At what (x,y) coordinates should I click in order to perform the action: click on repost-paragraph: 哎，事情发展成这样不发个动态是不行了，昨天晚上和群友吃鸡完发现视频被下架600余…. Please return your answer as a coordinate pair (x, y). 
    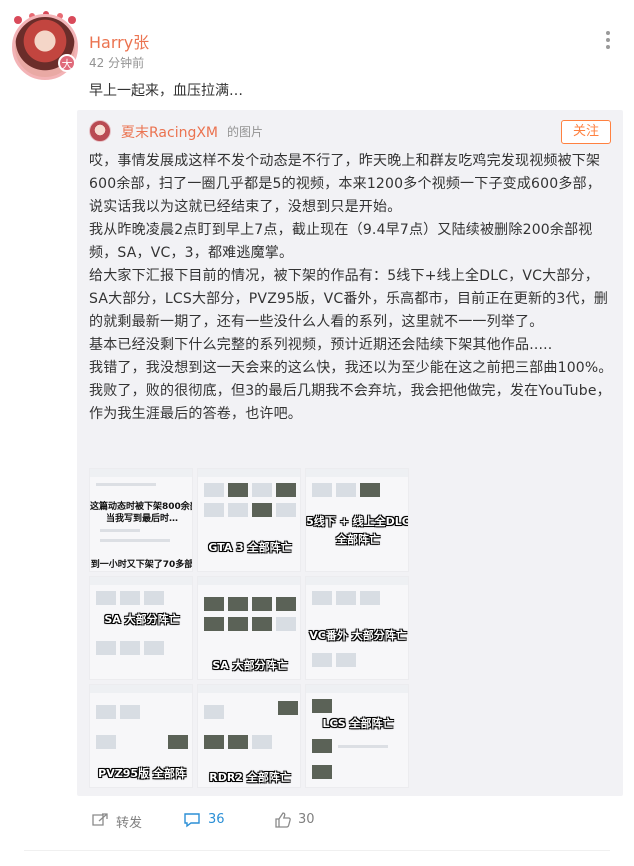
    Looking at the image, I should click on (345, 184).